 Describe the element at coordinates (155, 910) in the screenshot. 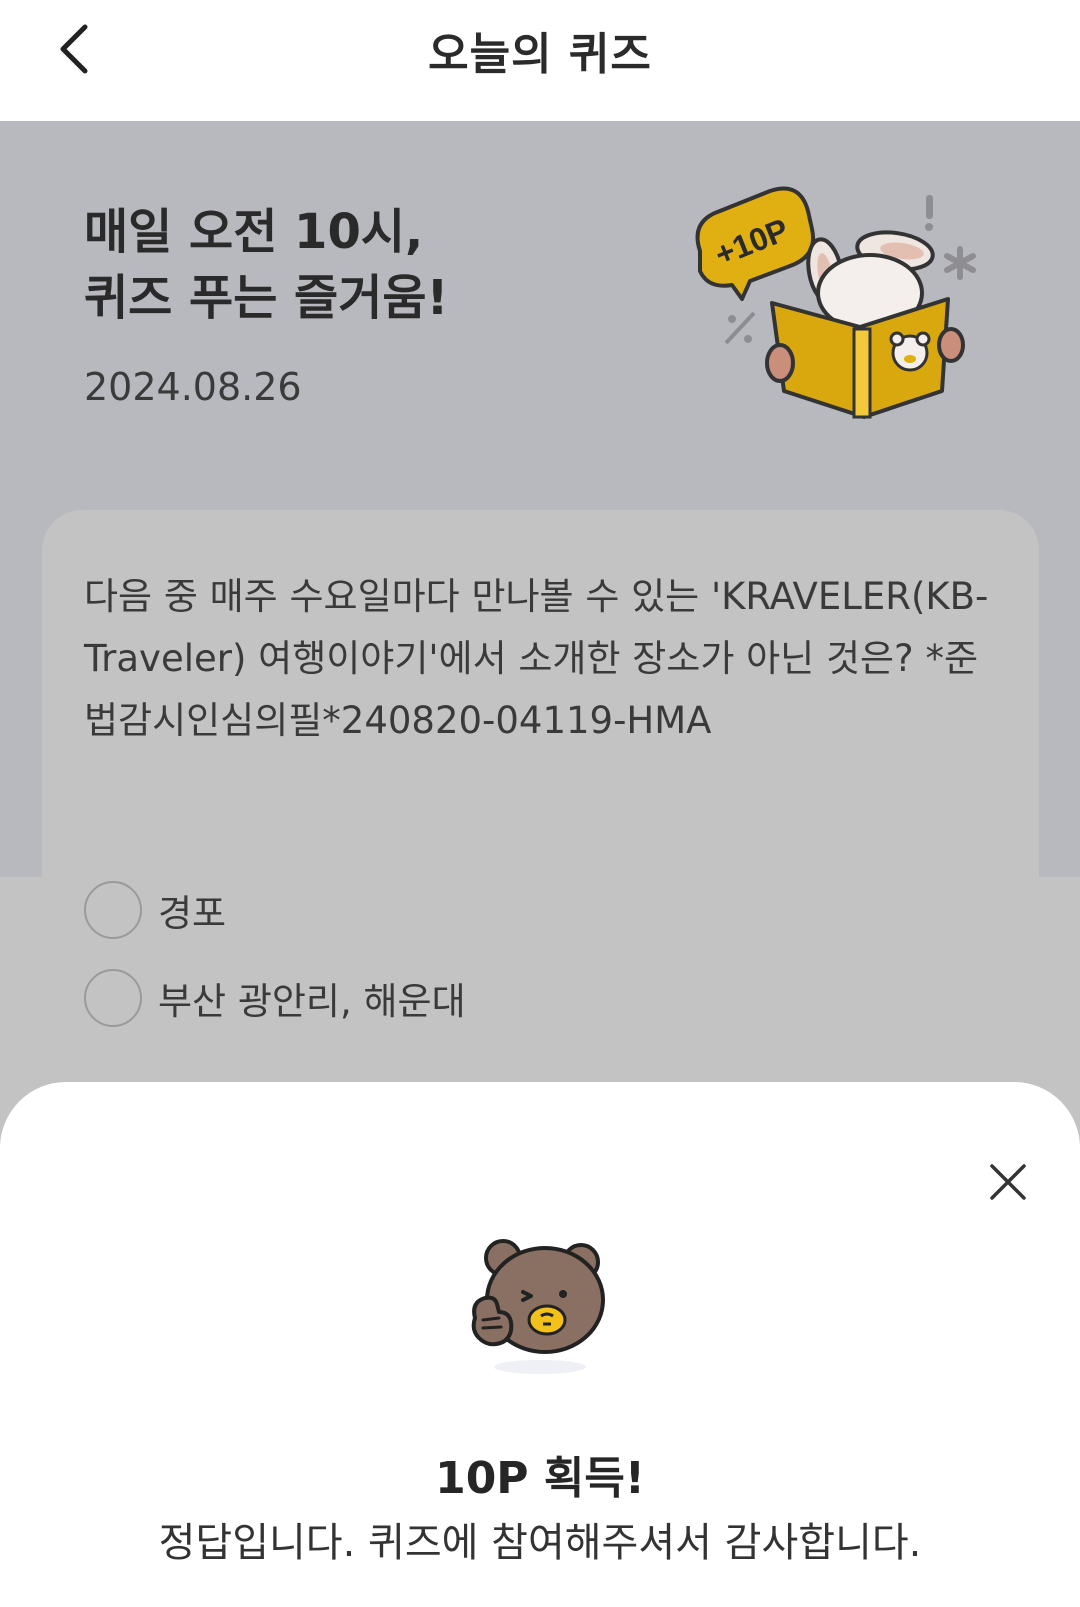

I see `option-1: 경포` at that location.